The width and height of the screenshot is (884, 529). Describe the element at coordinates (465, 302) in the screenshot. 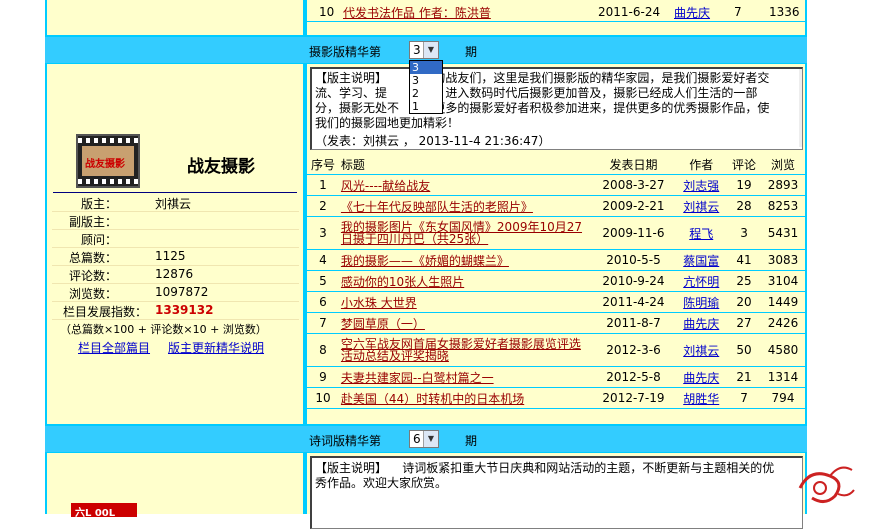

I see `row-title-cell: 小水珠 大世界` at that location.